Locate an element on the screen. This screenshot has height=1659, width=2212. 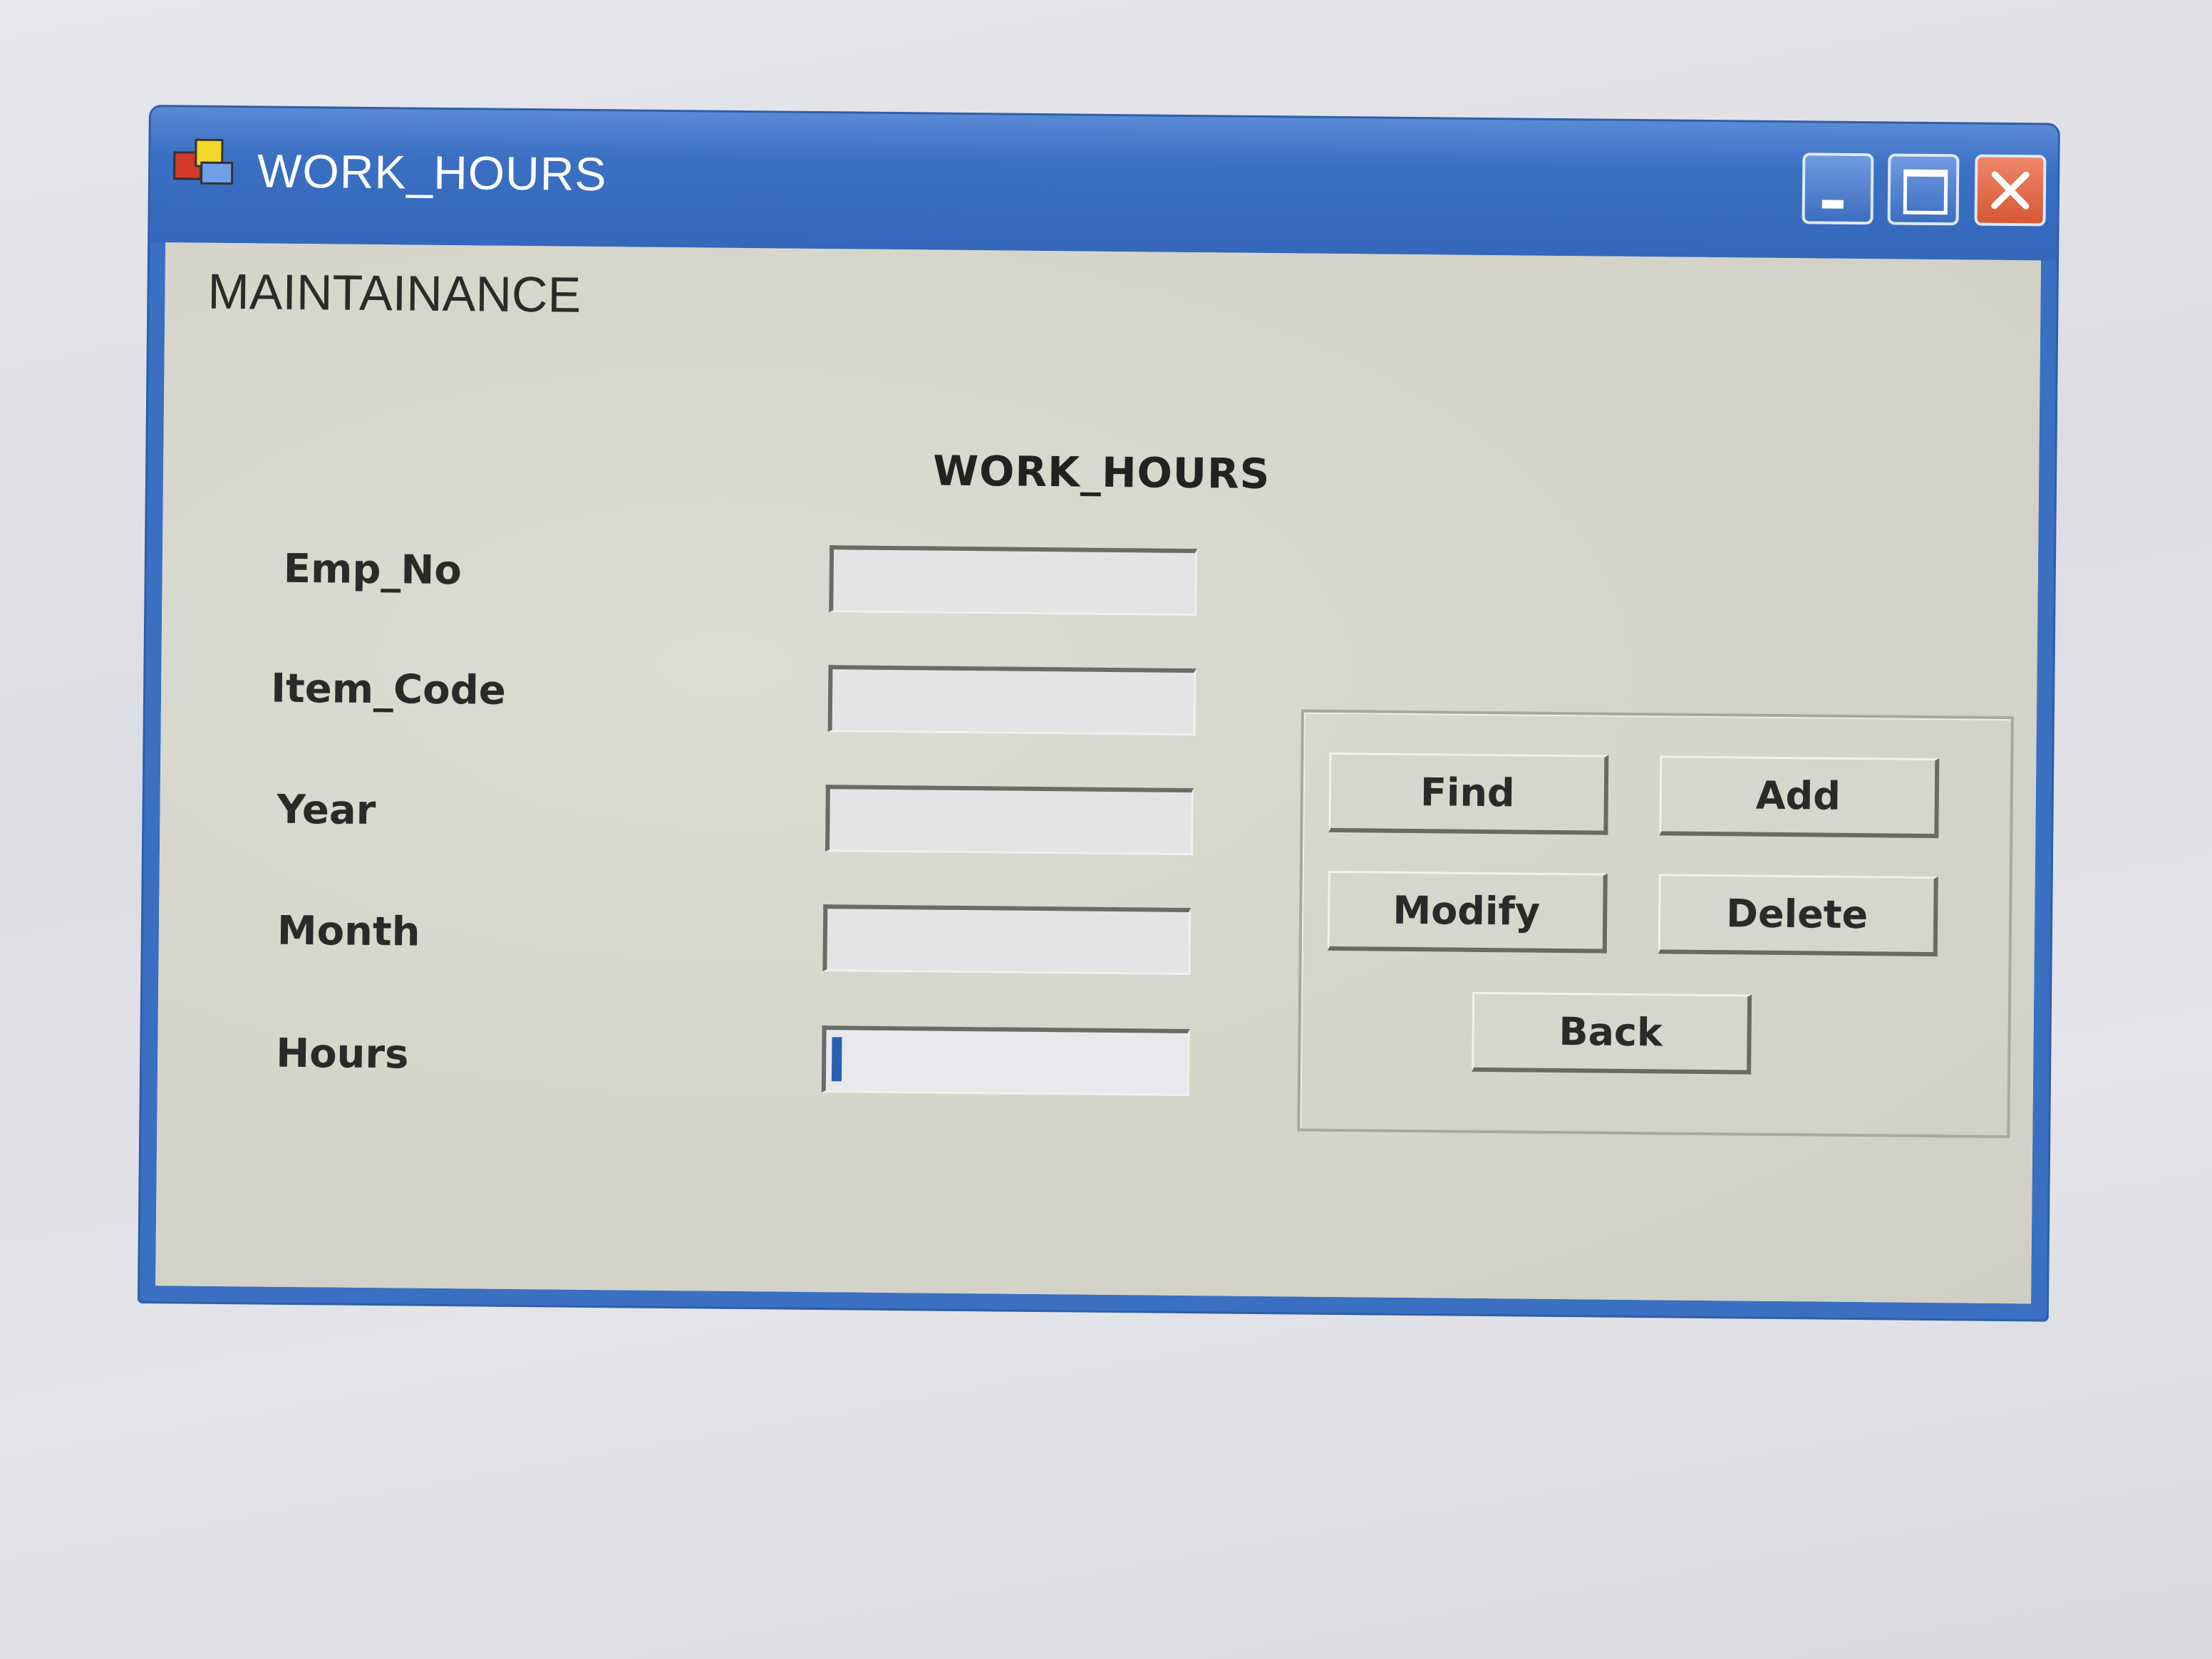
menu-item-maintainance: MAINTAINANCE is located at coordinates (394, 293).